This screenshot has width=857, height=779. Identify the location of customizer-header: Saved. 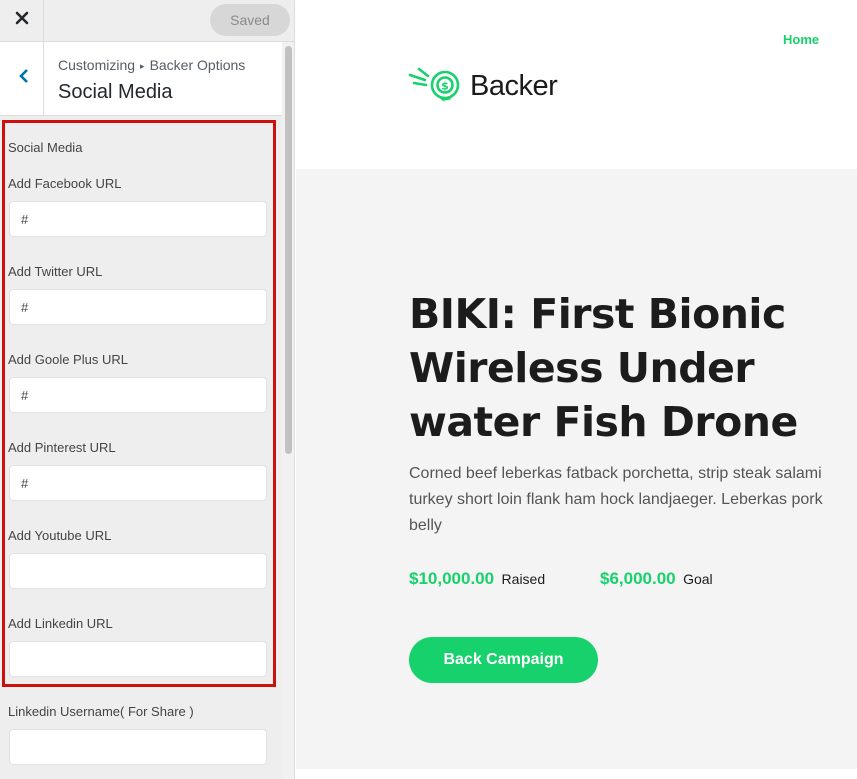
(147, 21).